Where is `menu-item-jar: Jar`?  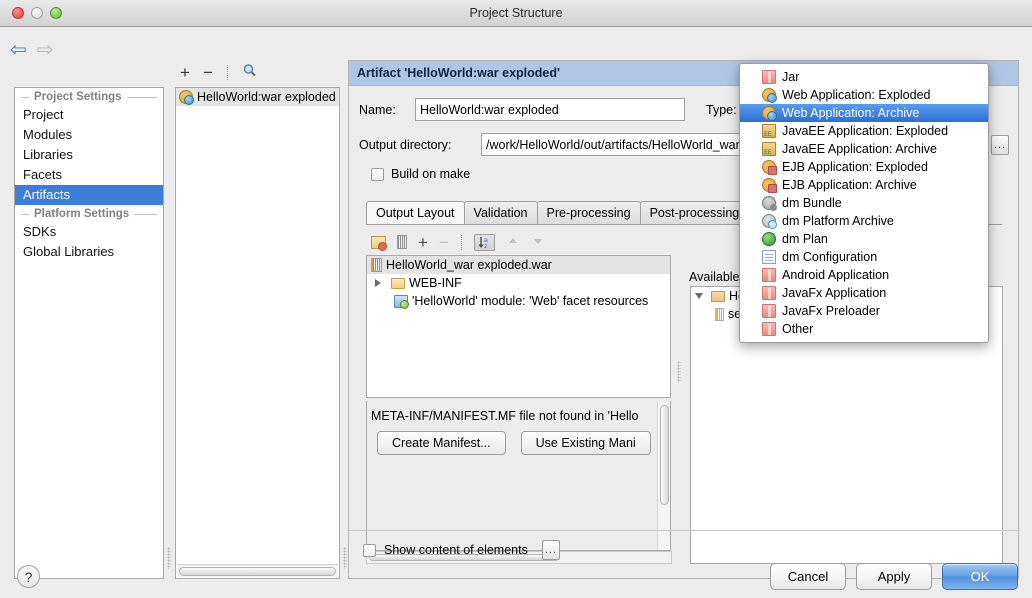
menu-item-jar: Jar is located at coordinates (864, 77).